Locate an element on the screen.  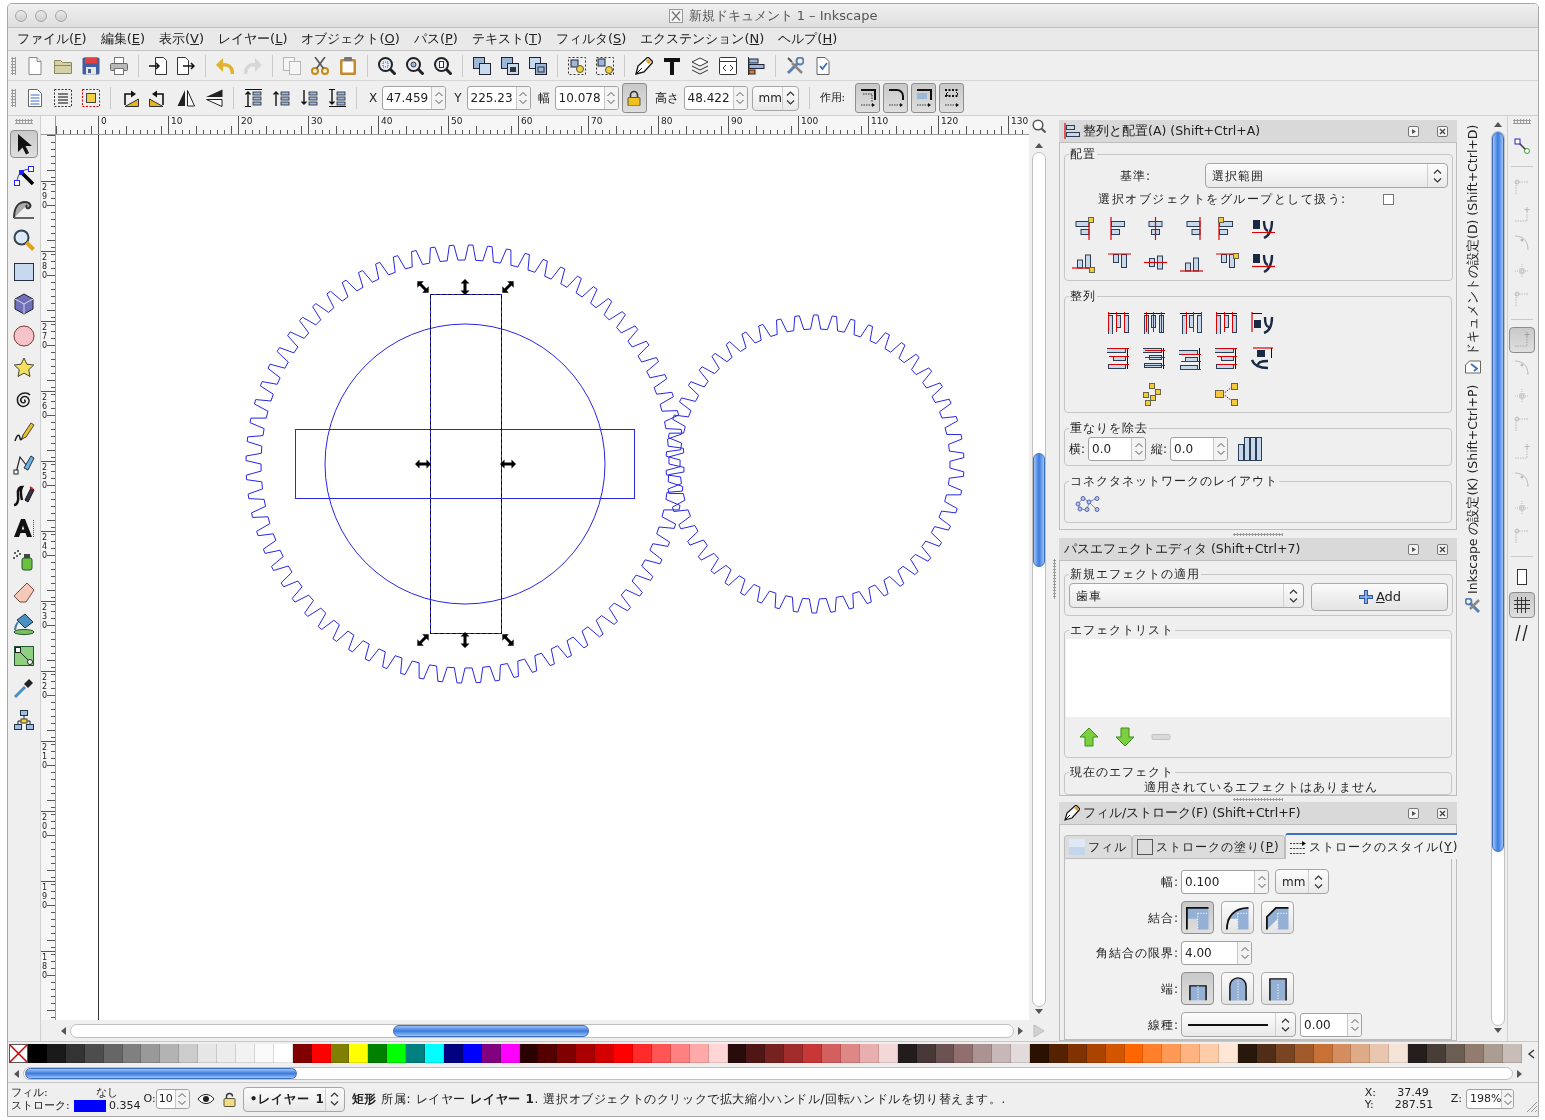
select-all-icon is located at coordinates (35, 98).